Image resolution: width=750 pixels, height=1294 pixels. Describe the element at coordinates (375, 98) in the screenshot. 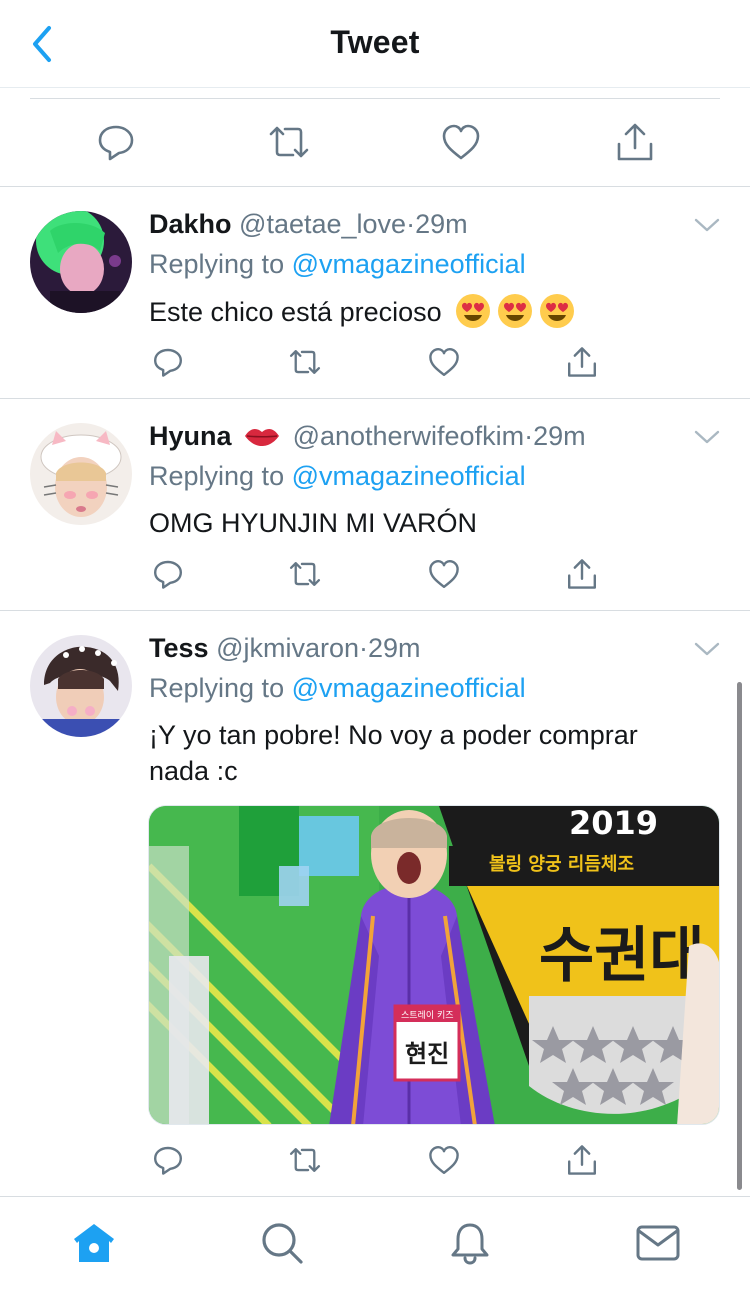

I see `divider` at that location.